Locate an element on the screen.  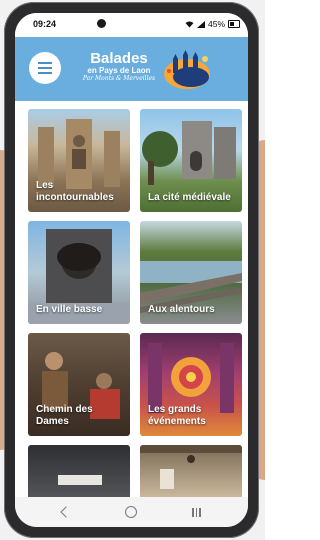
battery-percent: 45% is located at coordinates (216, 24).